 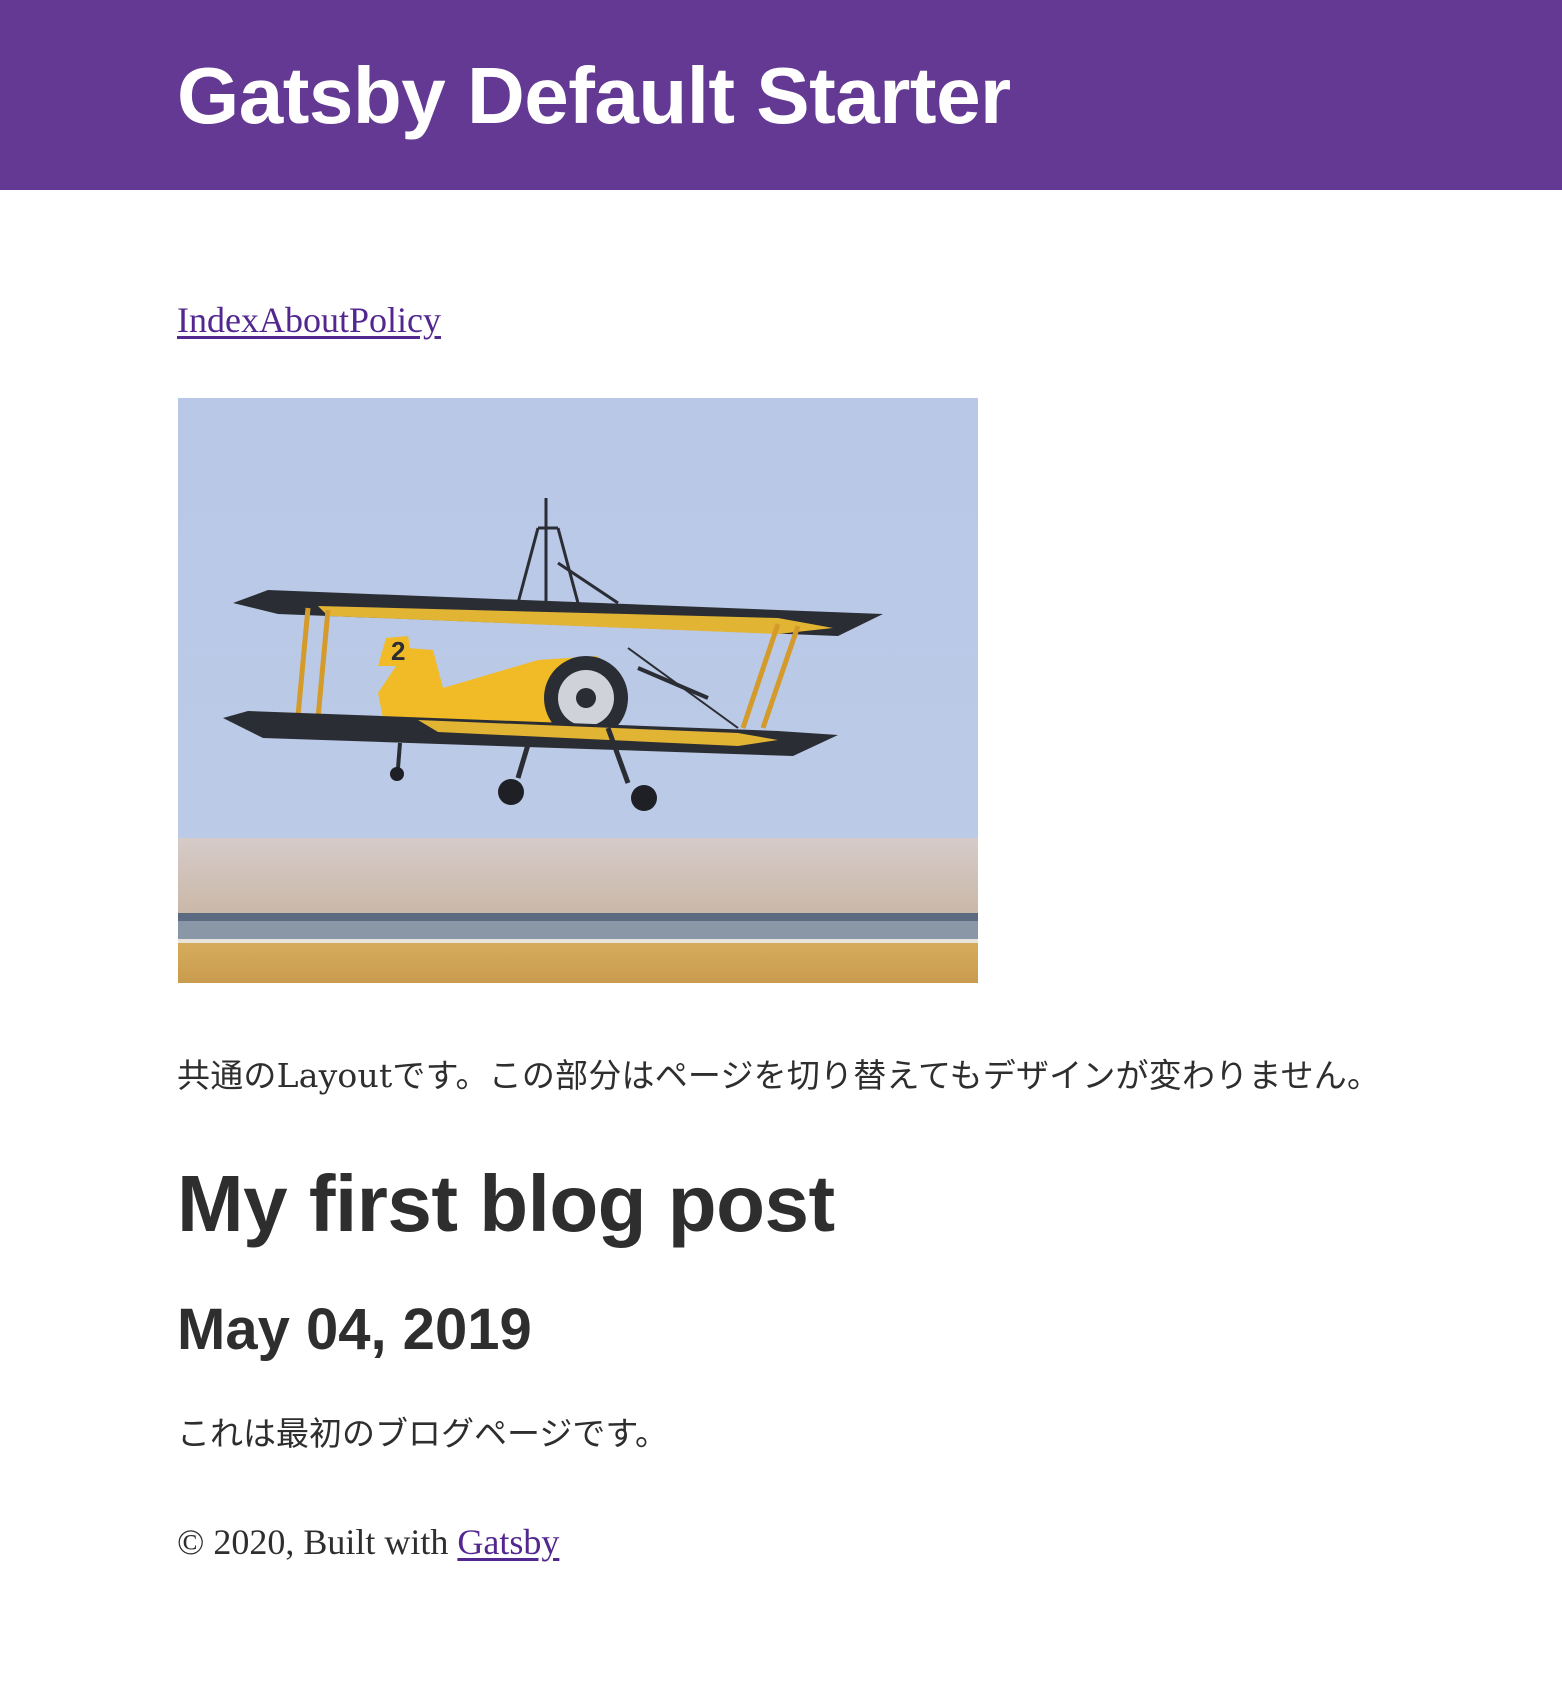 I want to click on post-body: これは最初のブログページです。, so click(x=423, y=1433).